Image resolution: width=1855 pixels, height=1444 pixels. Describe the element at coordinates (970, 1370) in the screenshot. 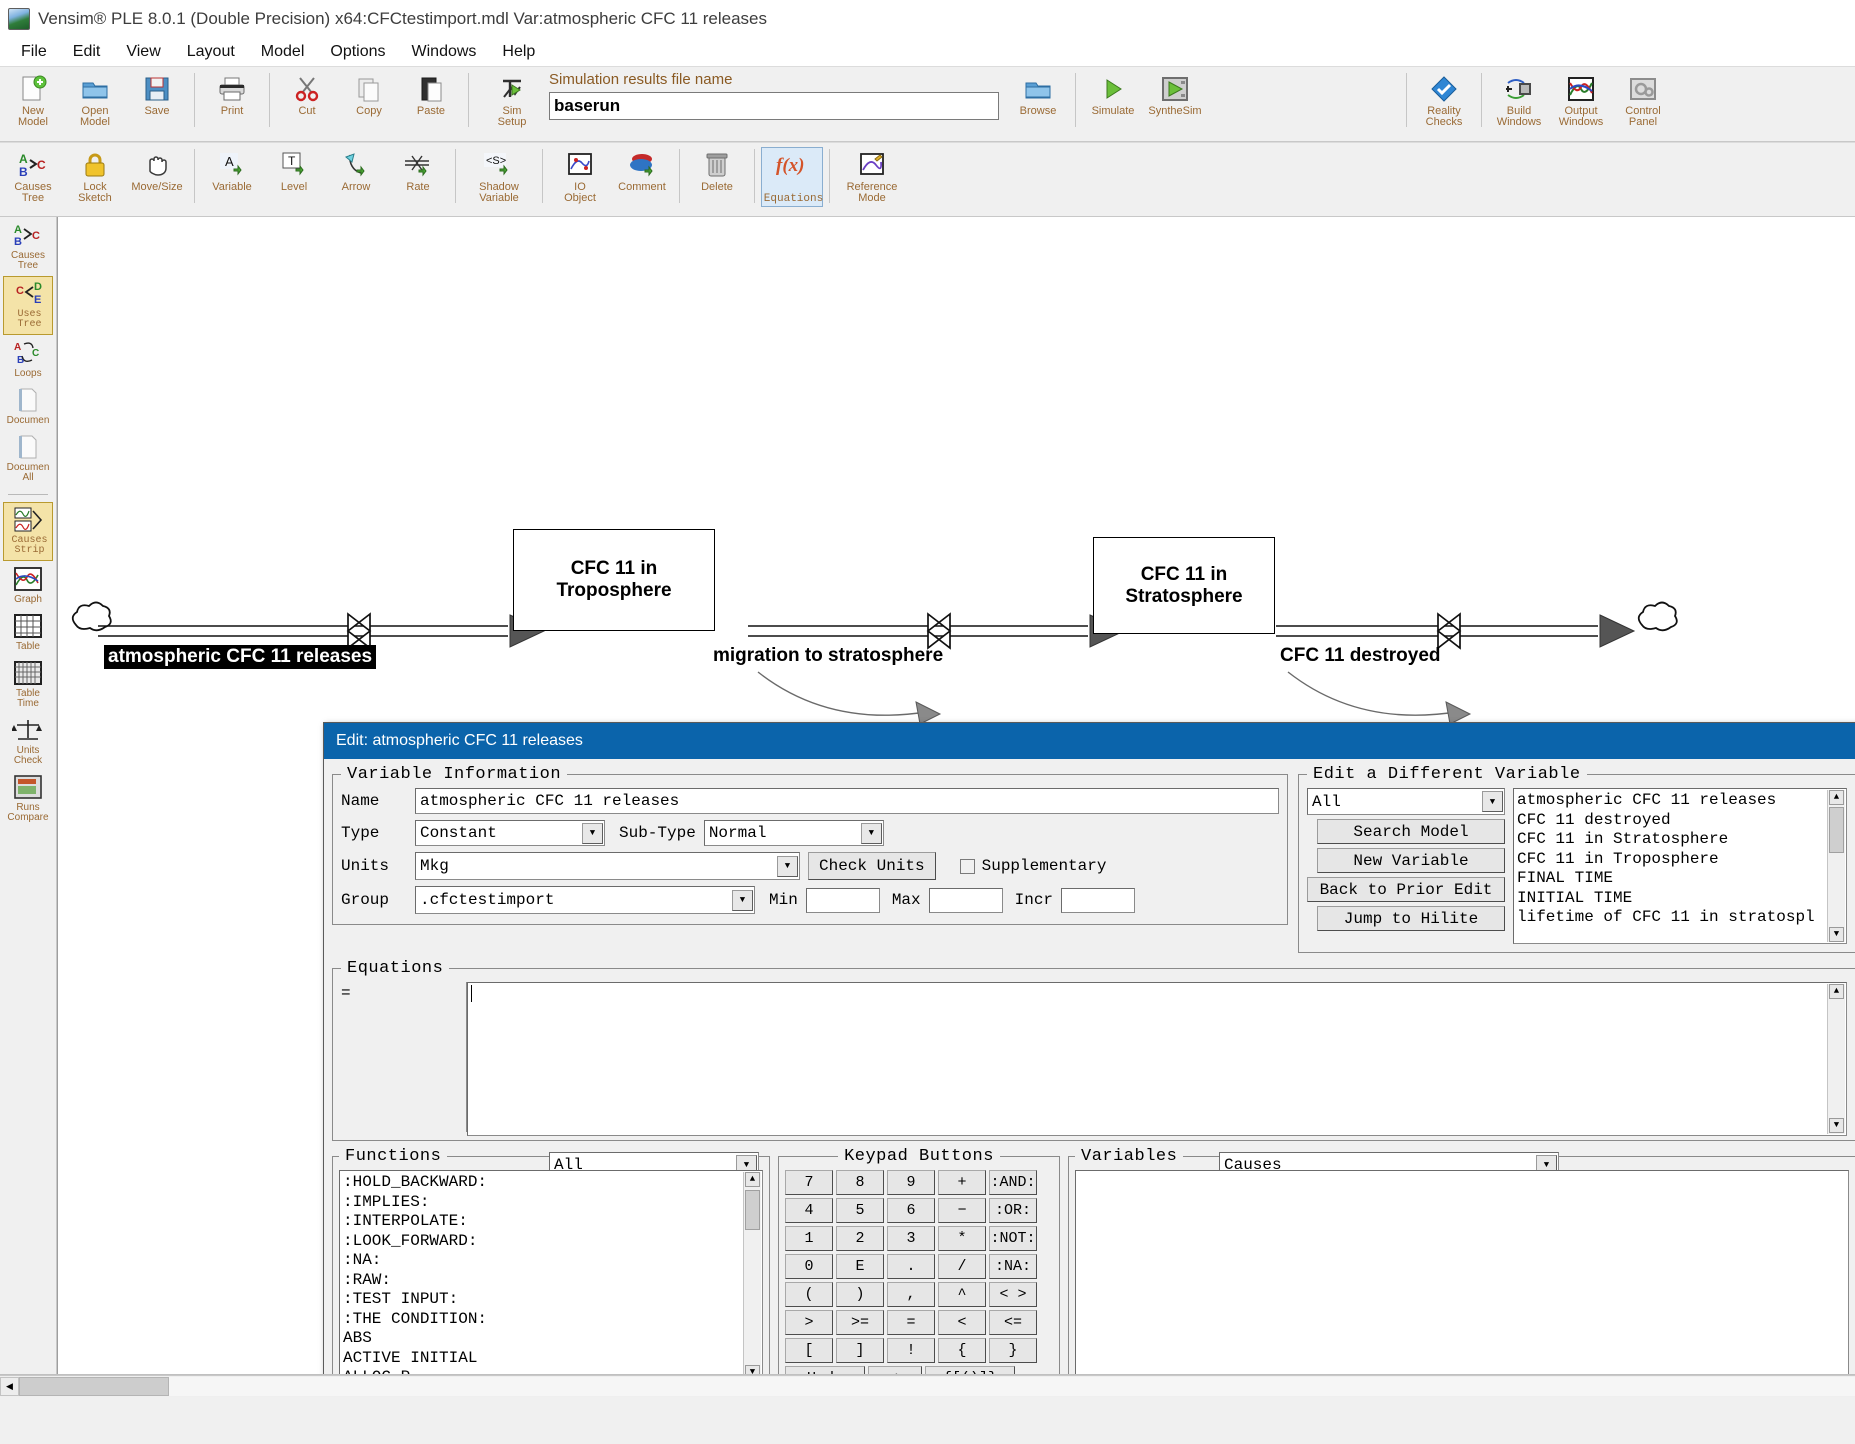

I see `keypad-brackets-button: {[()]}` at that location.